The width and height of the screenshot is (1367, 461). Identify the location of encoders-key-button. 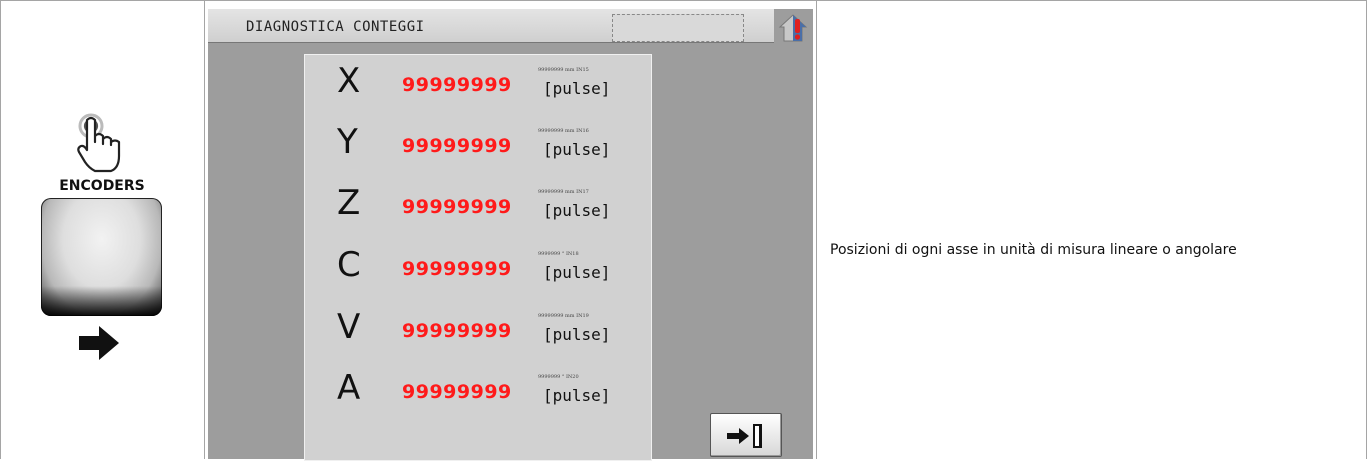
(101, 257).